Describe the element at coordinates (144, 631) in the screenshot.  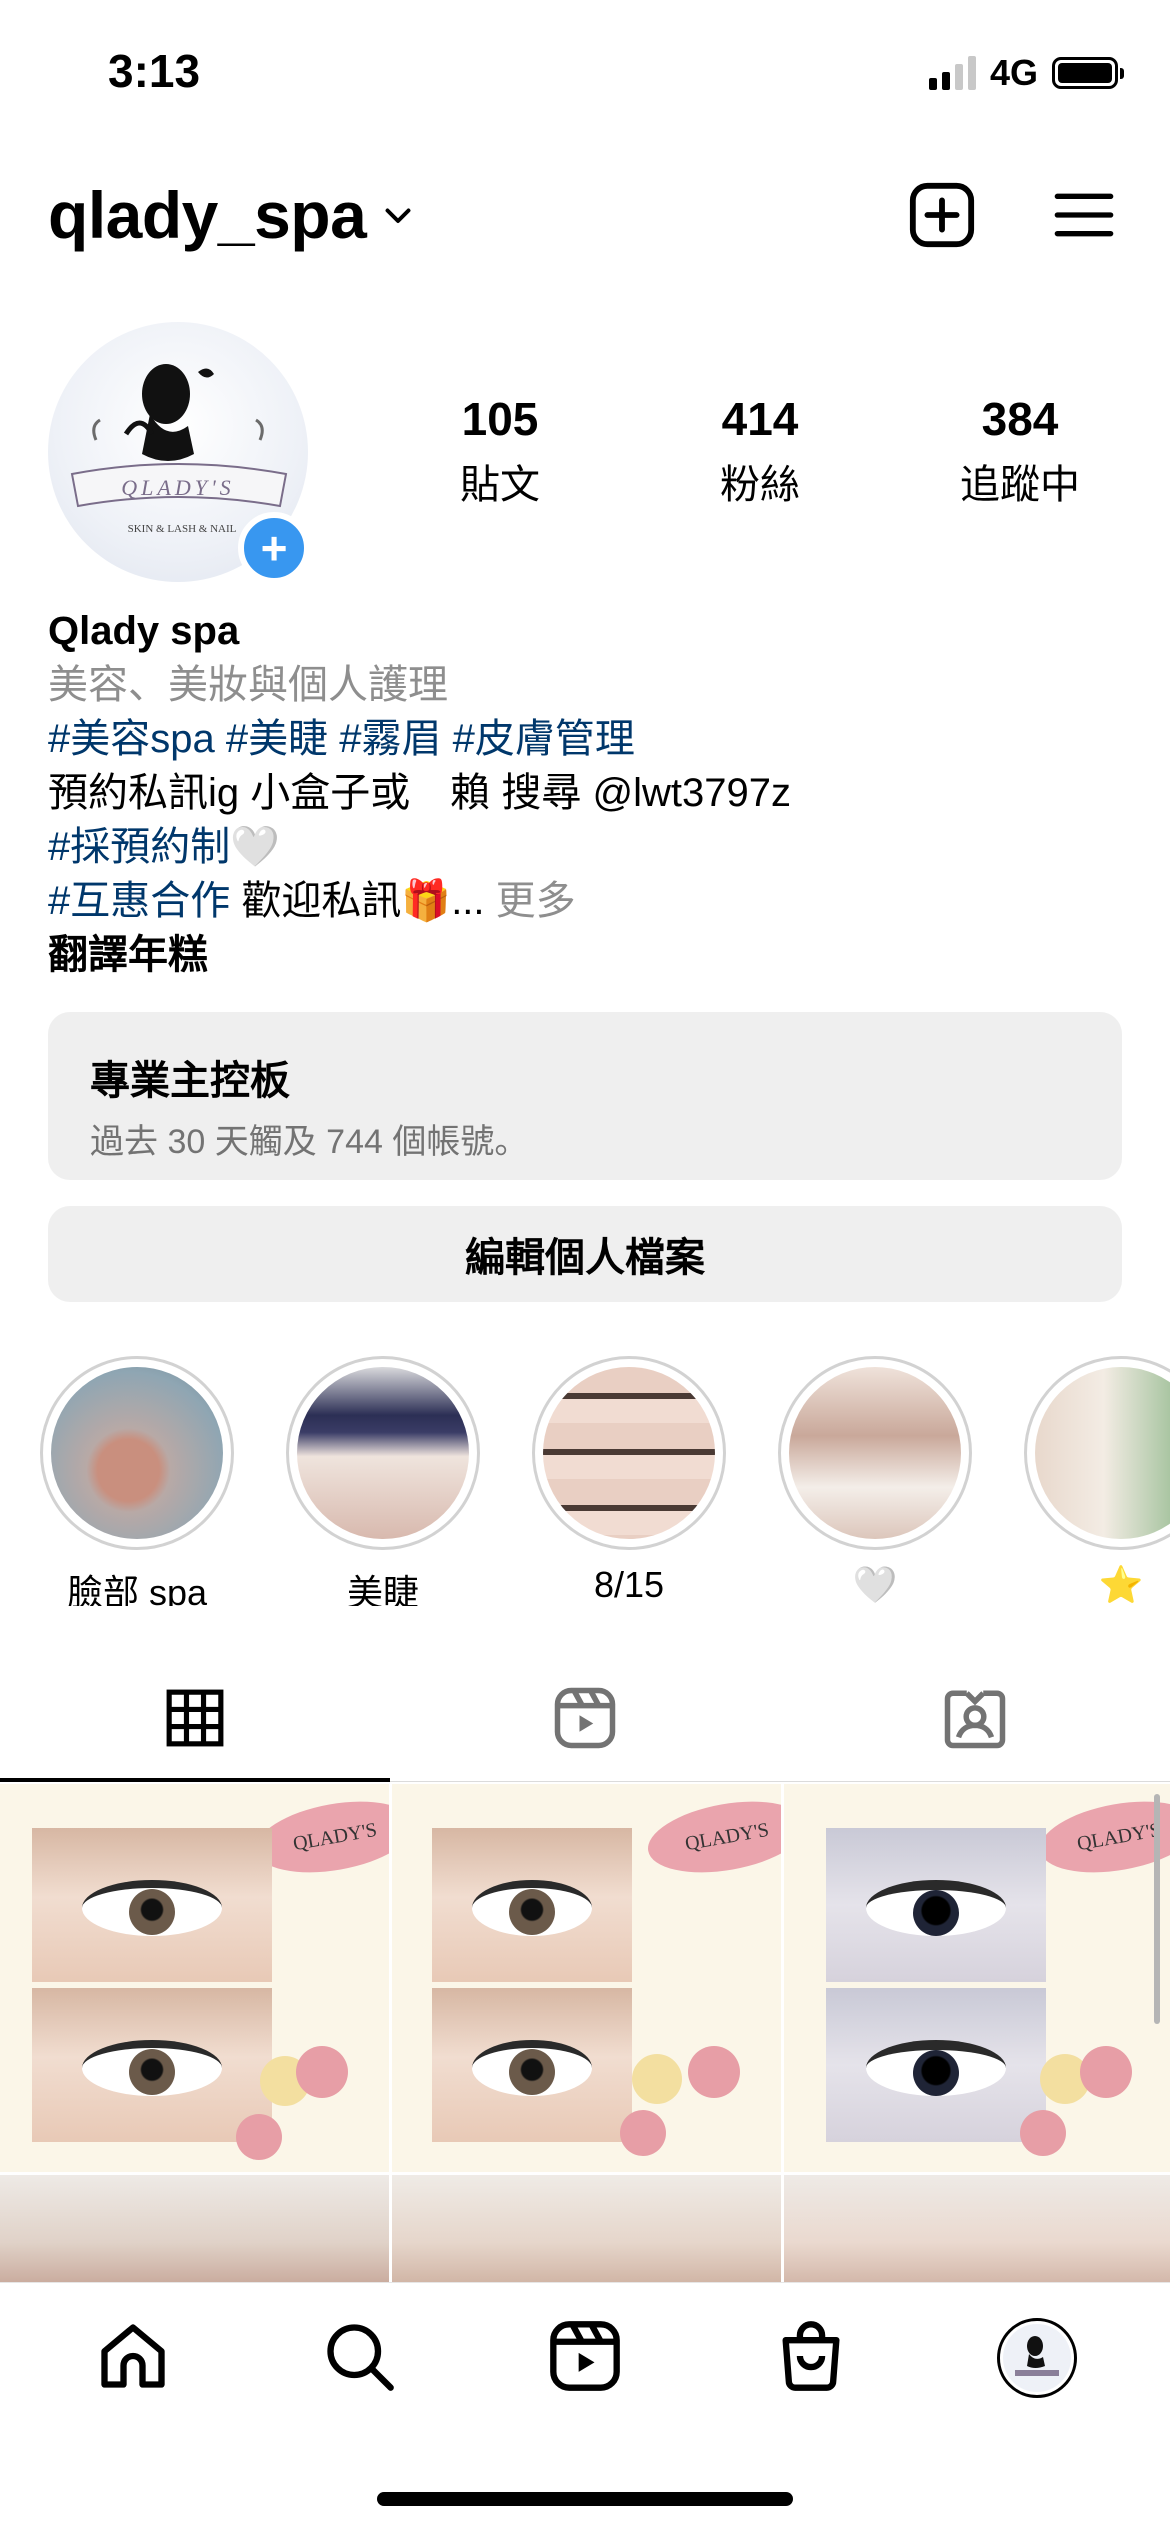
I see `display-name: Qlady spa` at that location.